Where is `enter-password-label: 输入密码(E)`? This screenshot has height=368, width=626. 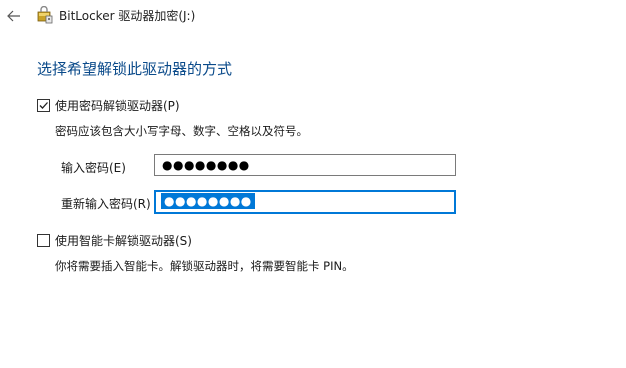
enter-password-label: 输入密码(E) is located at coordinates (93, 168).